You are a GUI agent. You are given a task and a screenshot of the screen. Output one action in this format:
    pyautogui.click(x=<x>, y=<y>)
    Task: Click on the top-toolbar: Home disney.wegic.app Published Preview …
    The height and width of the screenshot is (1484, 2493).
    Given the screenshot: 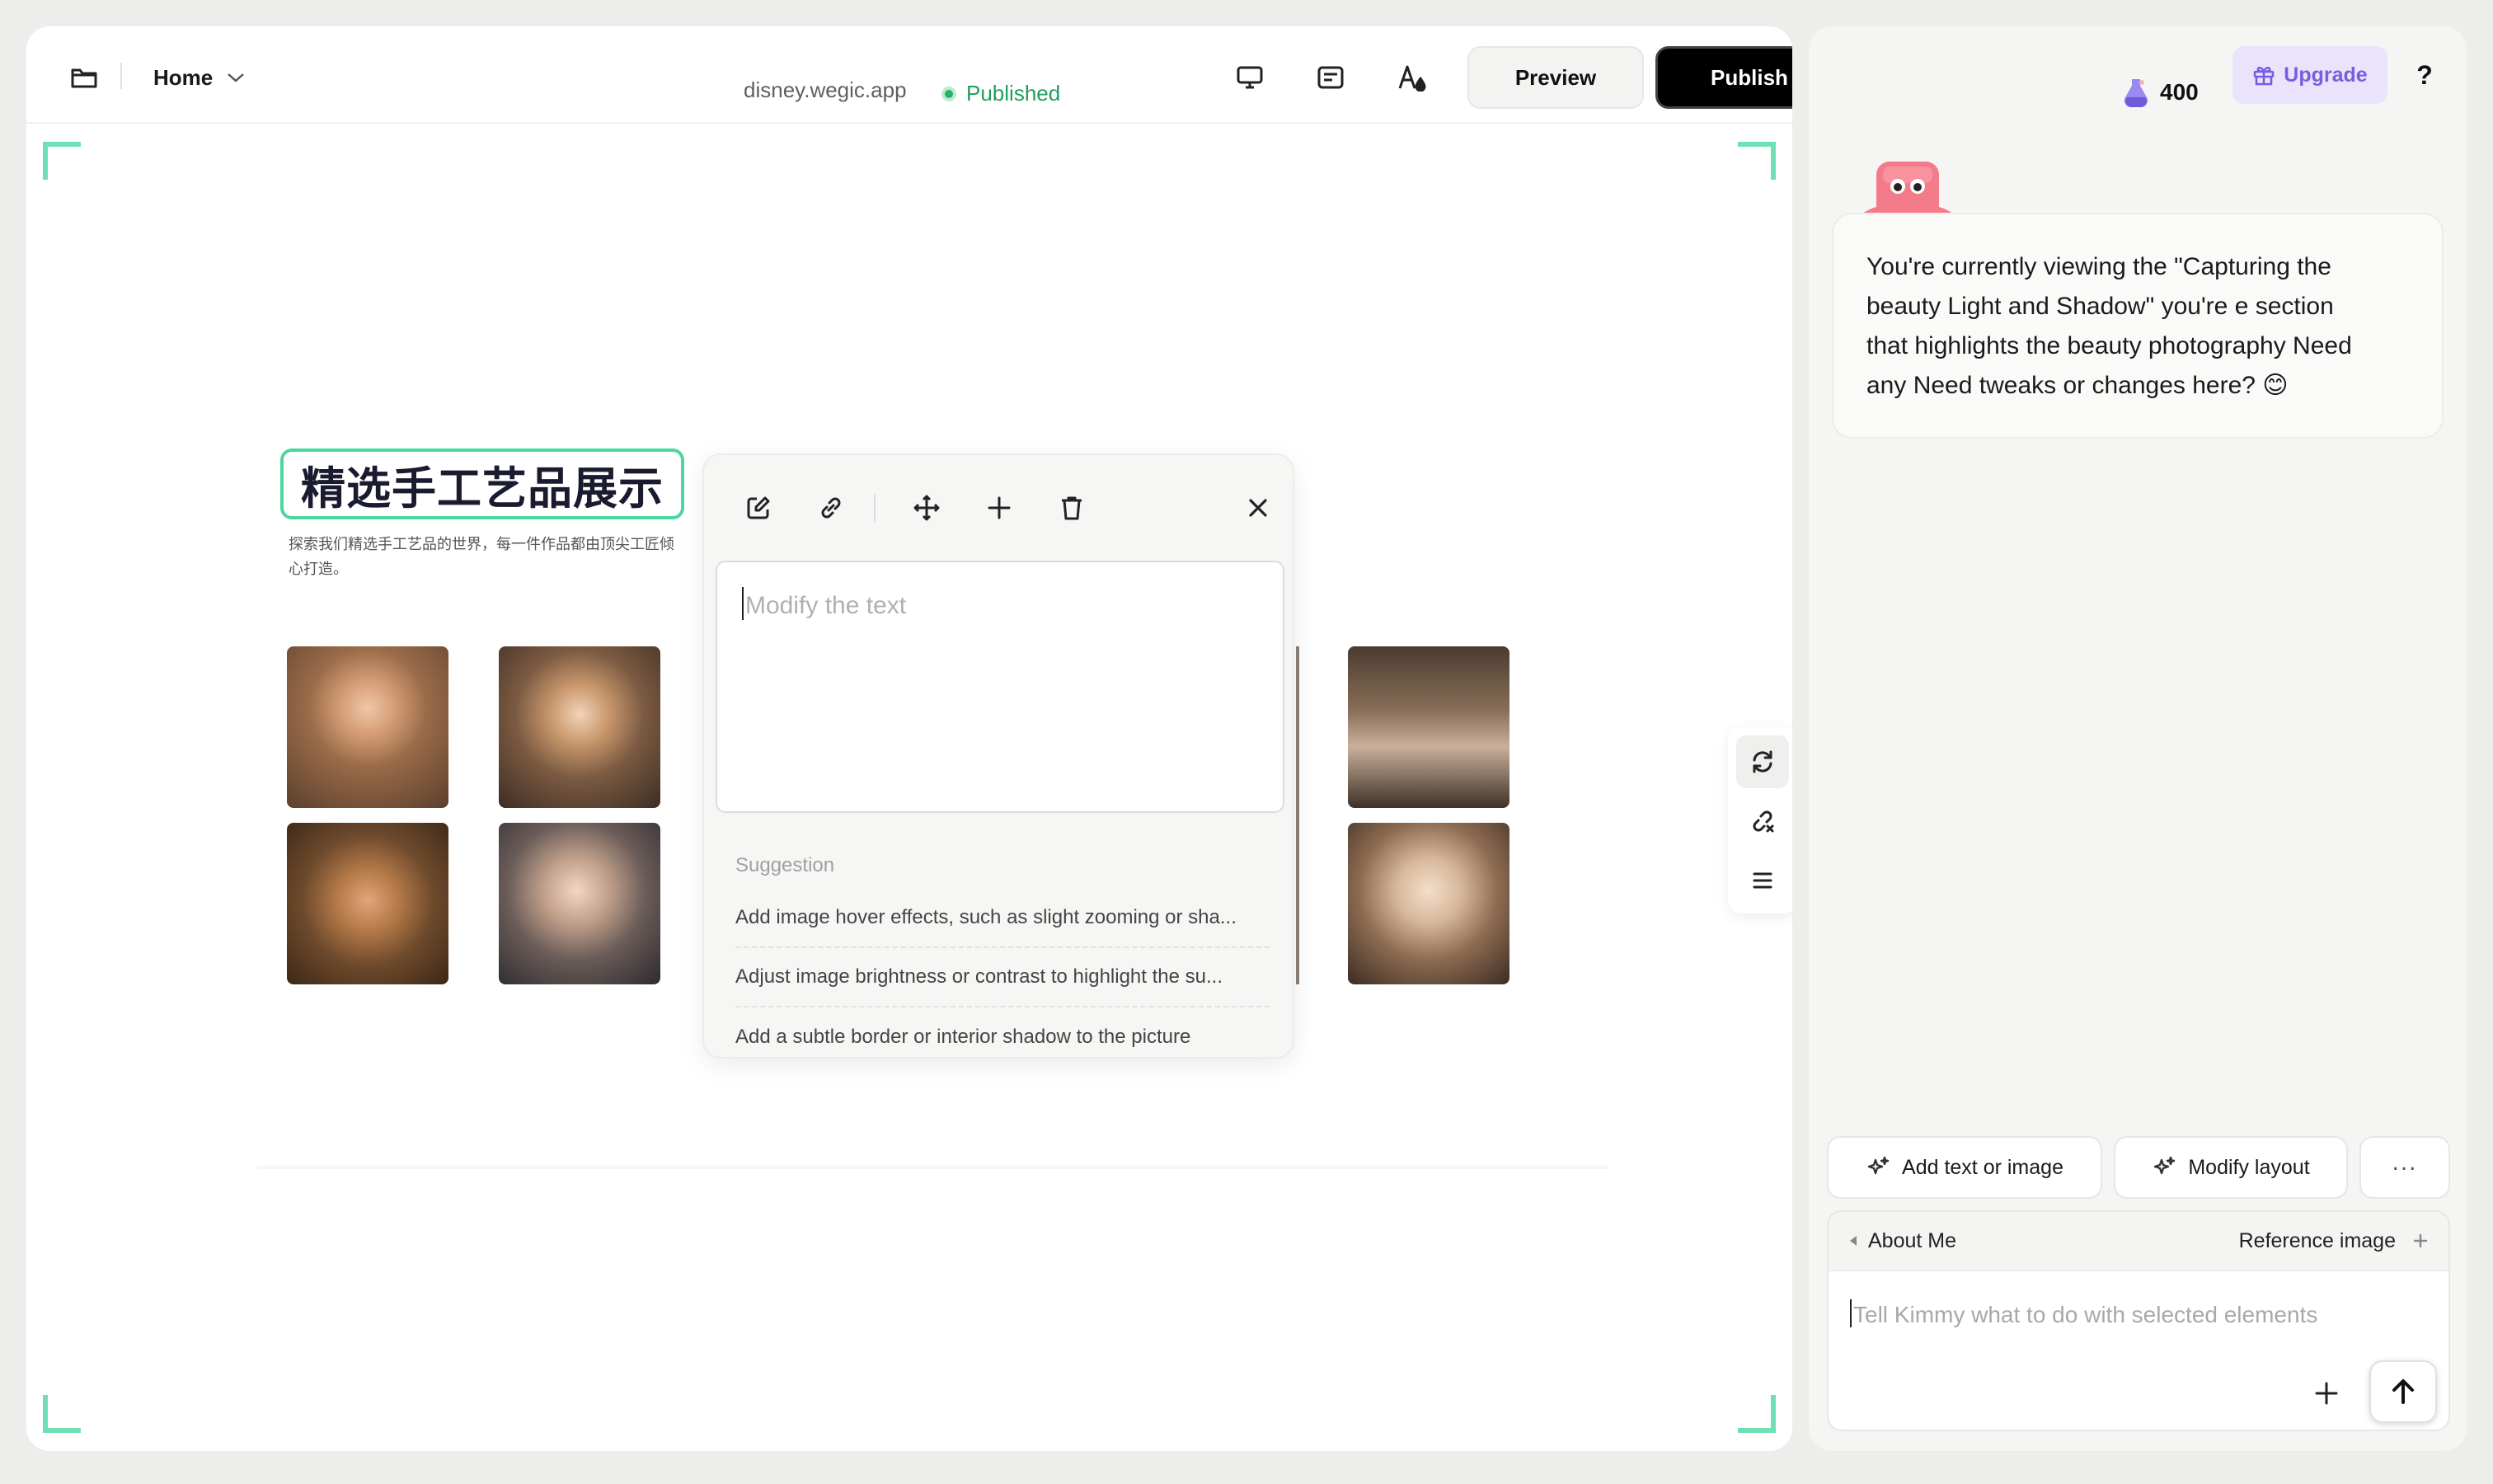 What is the action you would take?
    pyautogui.click(x=909, y=75)
    